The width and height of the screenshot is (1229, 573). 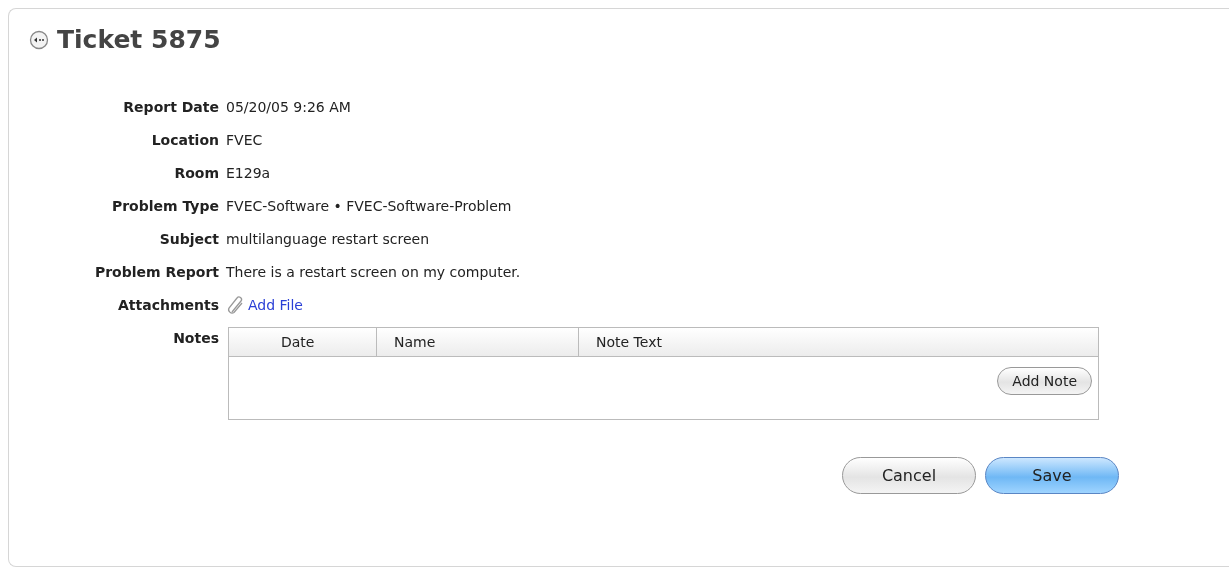 I want to click on add-note-button: Add Note, so click(x=1044, y=381).